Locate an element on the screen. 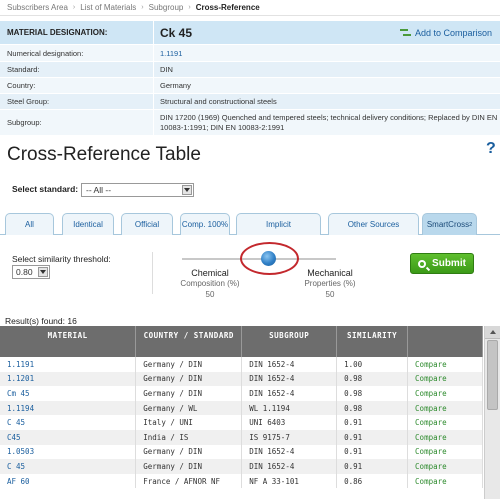  results-scrollbar is located at coordinates (492, 412).